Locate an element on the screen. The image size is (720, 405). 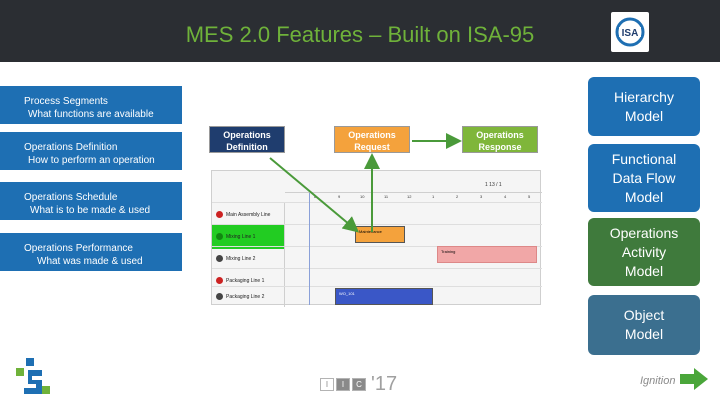
box-line: Object is located at coordinates (644, 315).